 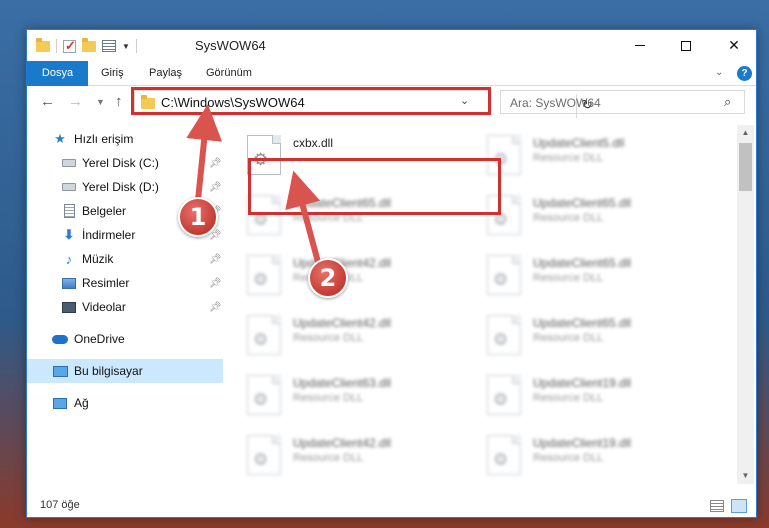 What do you see at coordinates (198, 217) in the screenshot?
I see `callout-badge-1: 1` at bounding box center [198, 217].